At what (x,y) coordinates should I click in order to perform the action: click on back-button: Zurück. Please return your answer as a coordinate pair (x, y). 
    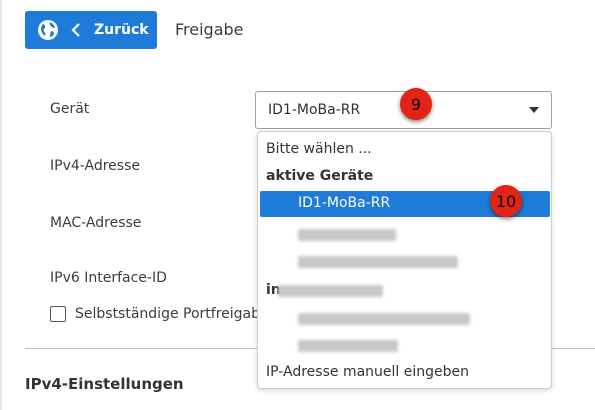
    Looking at the image, I should click on (91, 30).